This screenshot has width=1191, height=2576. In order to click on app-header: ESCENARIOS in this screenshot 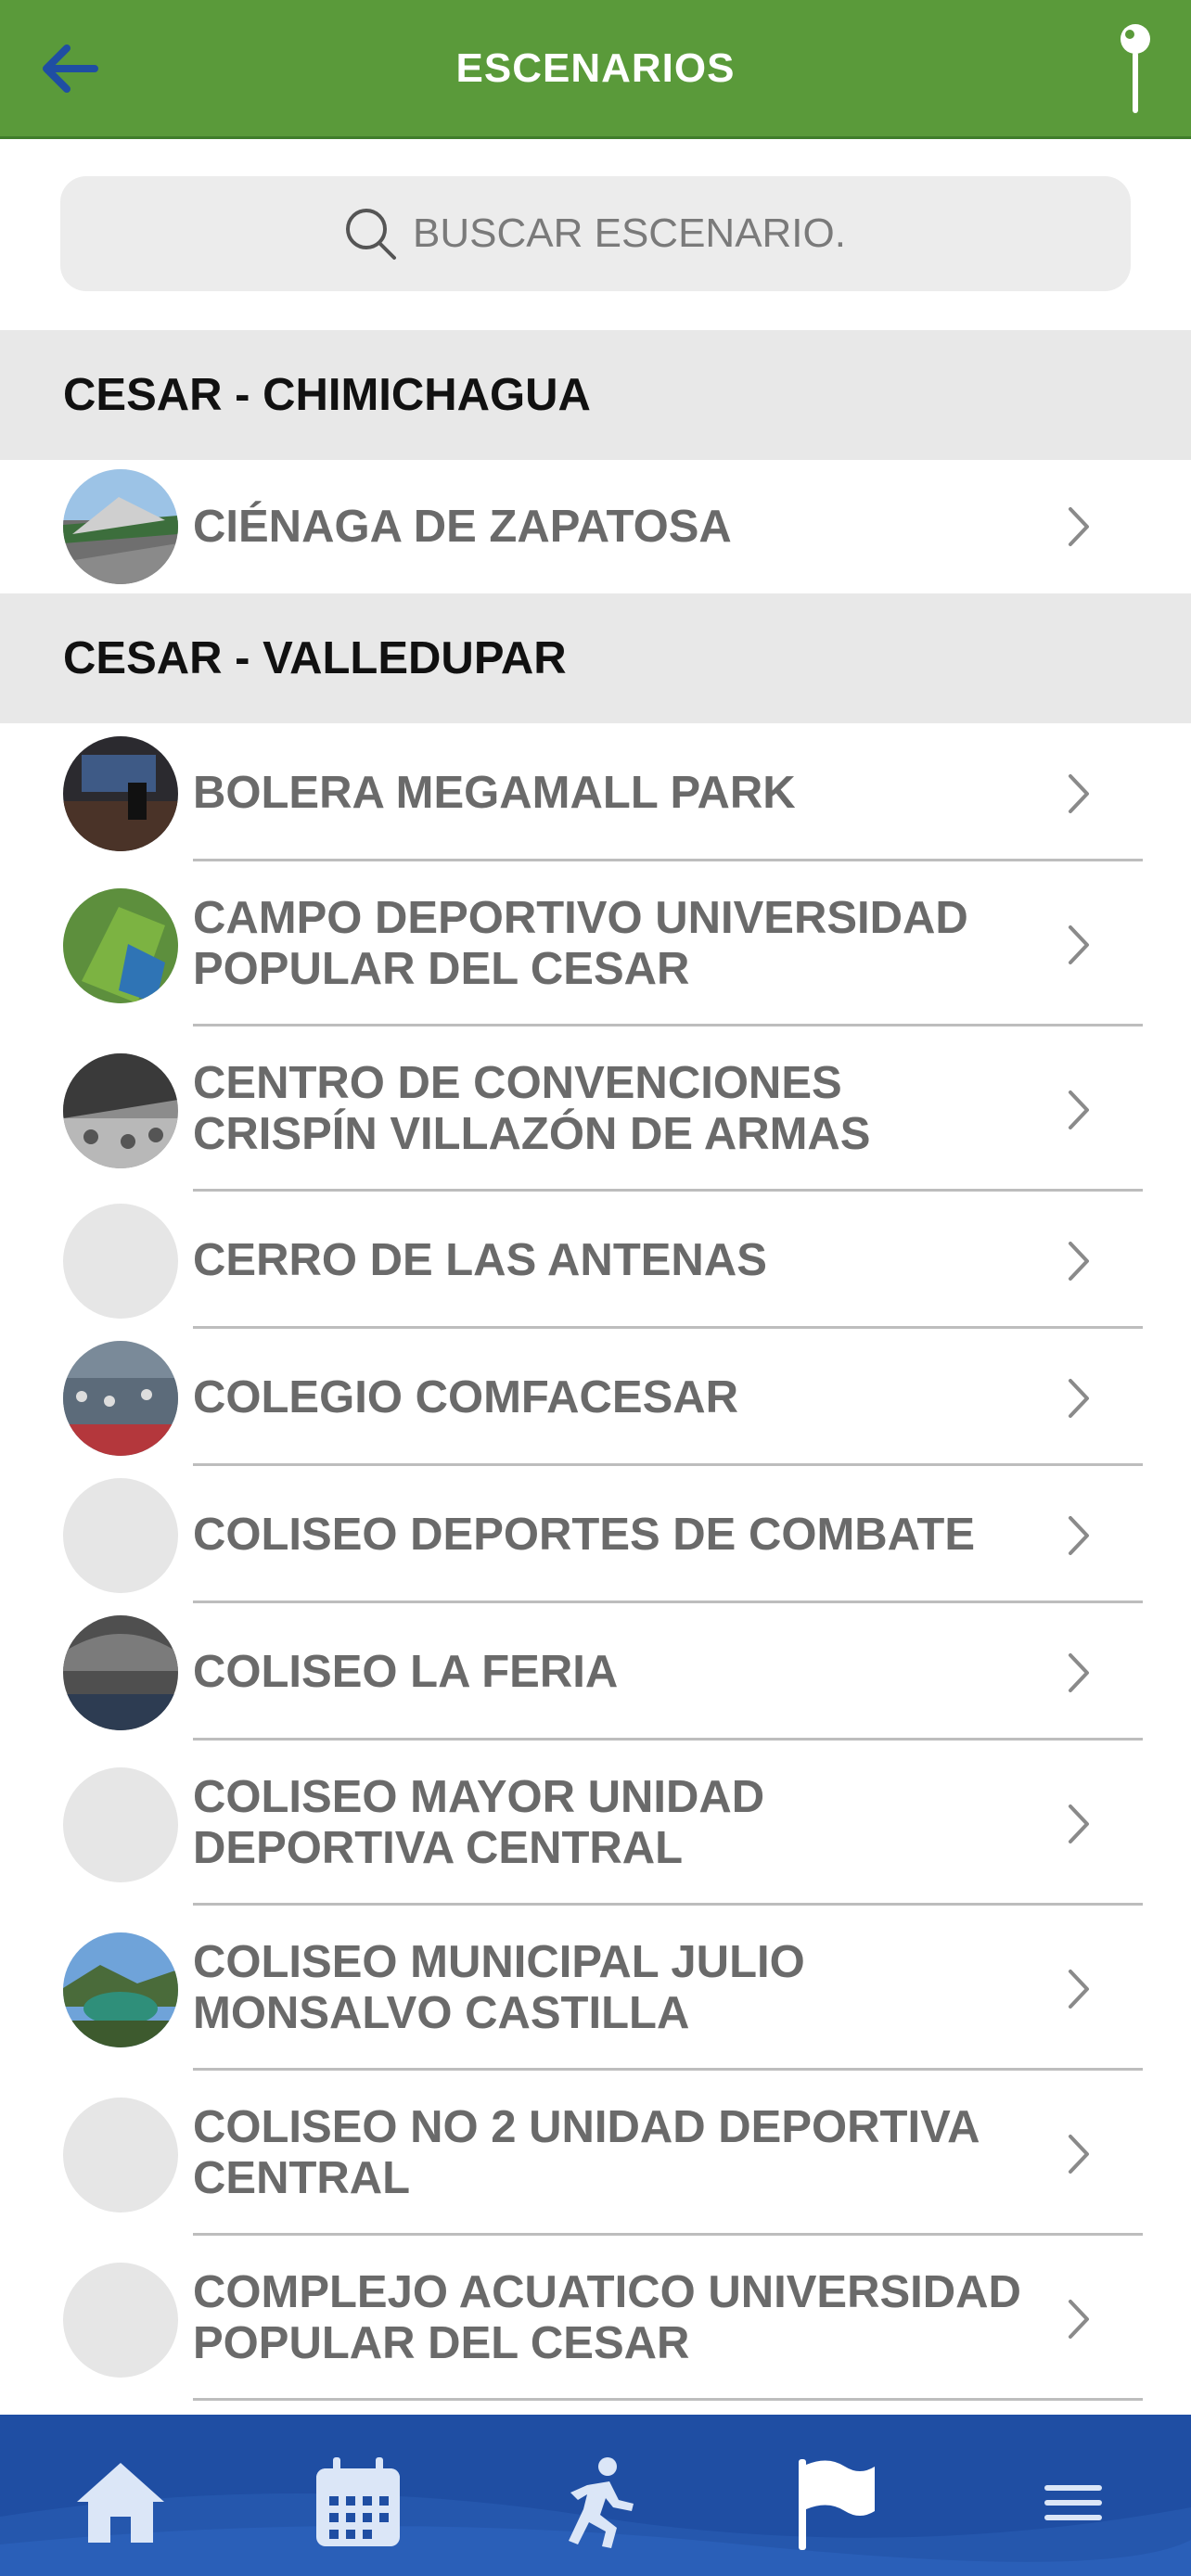, I will do `click(595, 69)`.